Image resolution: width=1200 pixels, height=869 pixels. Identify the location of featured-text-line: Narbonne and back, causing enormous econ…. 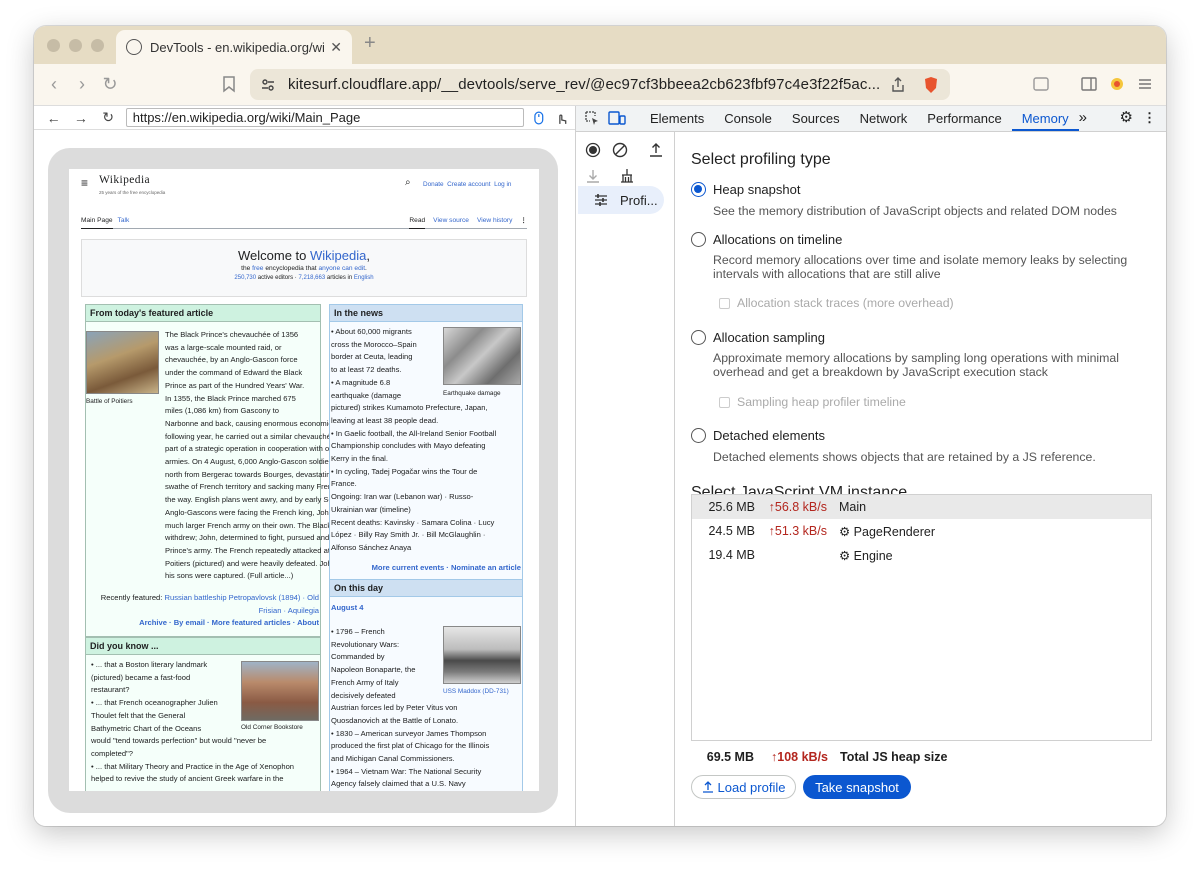
(272, 423).